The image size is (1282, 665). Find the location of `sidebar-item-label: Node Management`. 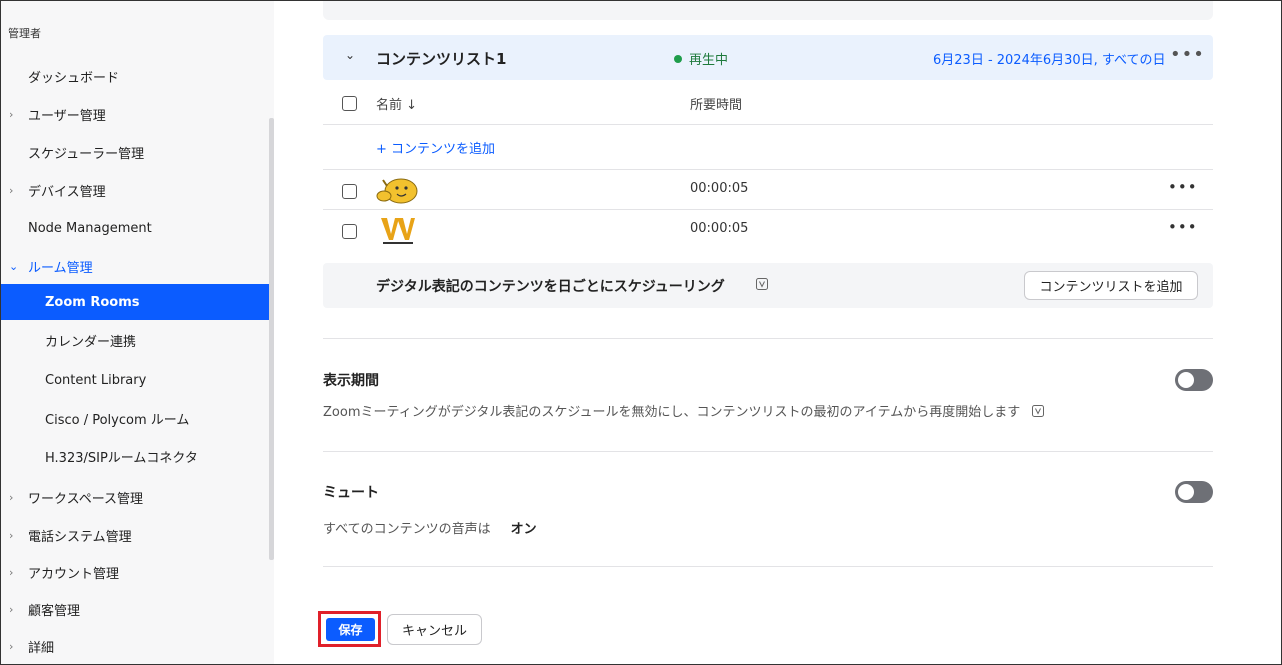

sidebar-item-label: Node Management is located at coordinates (90, 228).